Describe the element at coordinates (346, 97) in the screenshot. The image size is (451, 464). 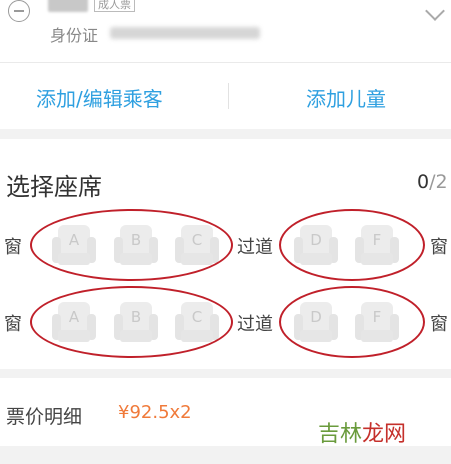
I see `add-child-button: 添加儿童` at that location.